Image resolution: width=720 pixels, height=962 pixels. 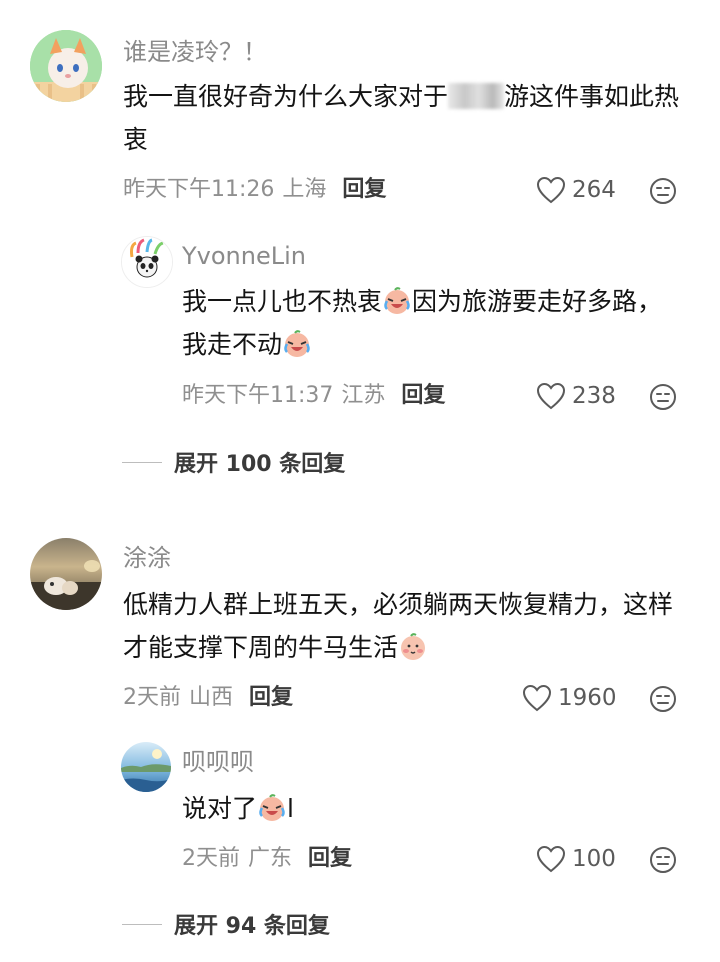 I want to click on reply-location: 广东, so click(x=270, y=858).